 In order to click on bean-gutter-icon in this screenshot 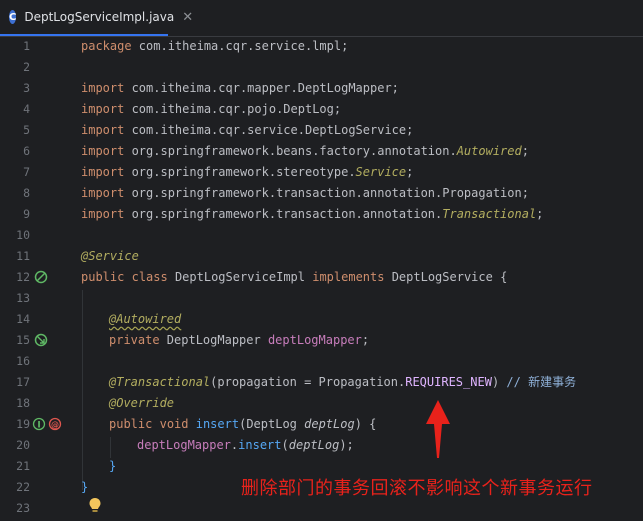, I will do `click(41, 277)`.